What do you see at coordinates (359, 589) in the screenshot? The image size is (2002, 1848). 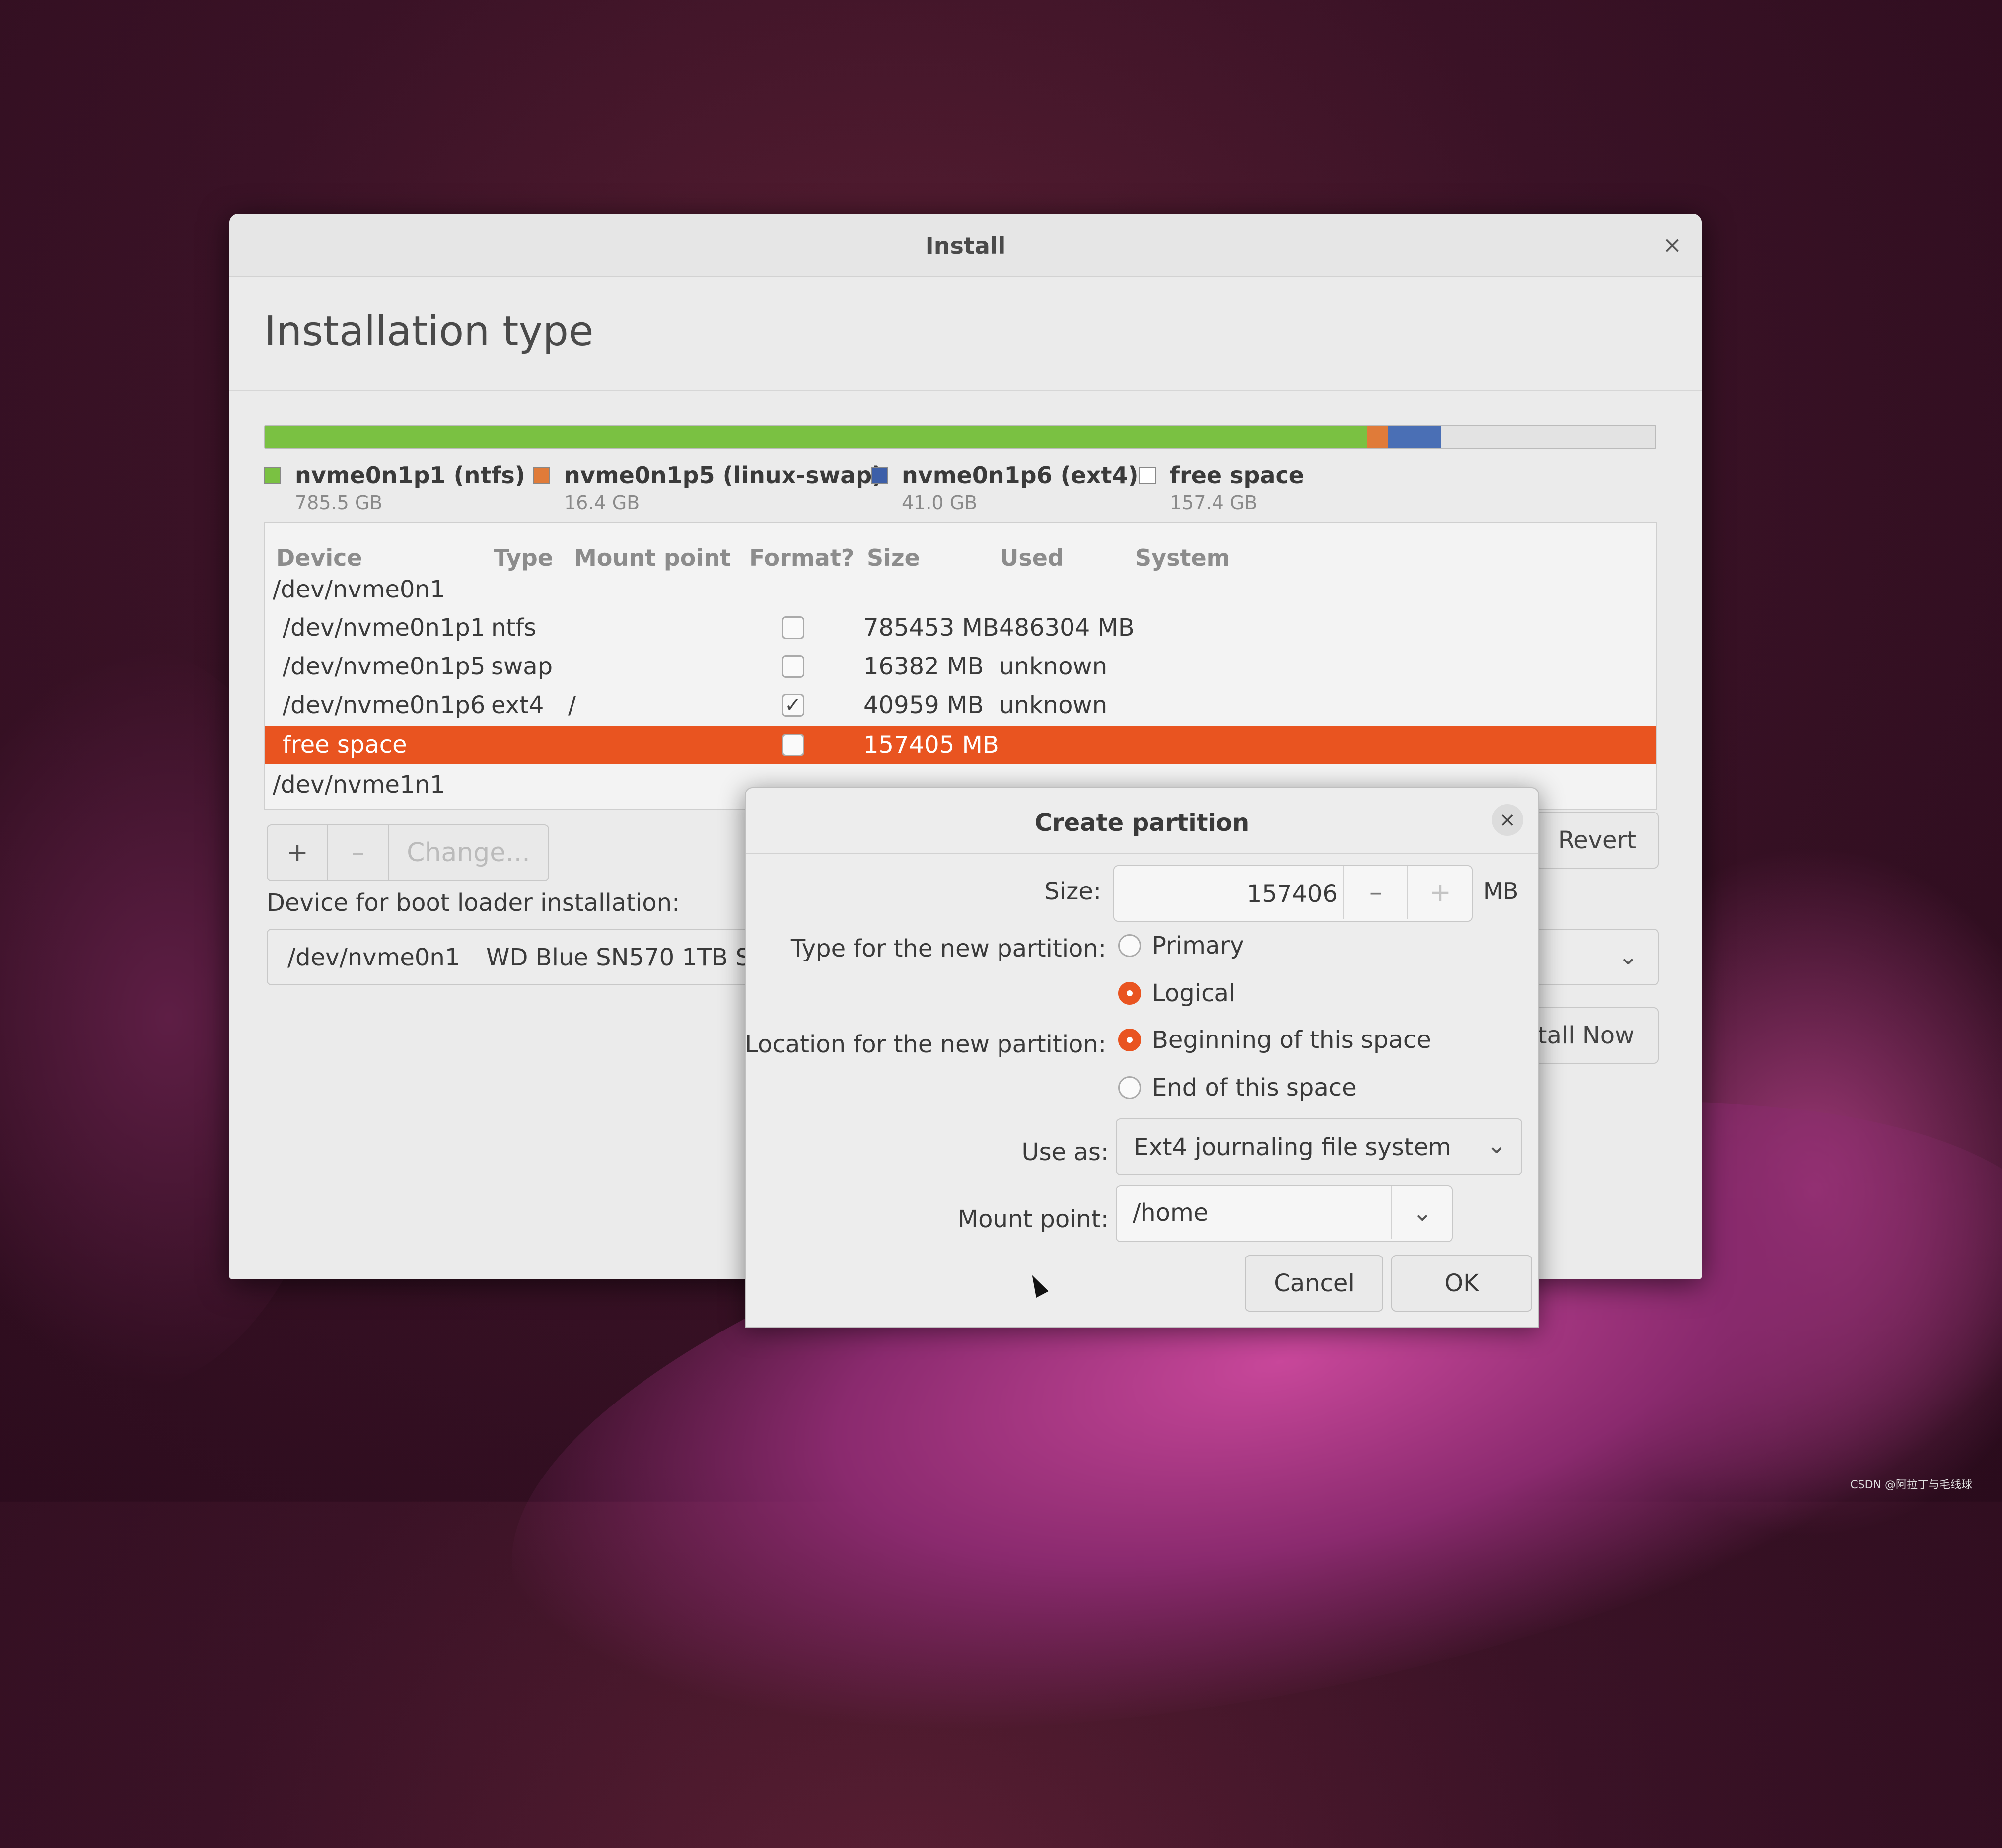 I see `cell-device: /dev/nvme0n1` at bounding box center [359, 589].